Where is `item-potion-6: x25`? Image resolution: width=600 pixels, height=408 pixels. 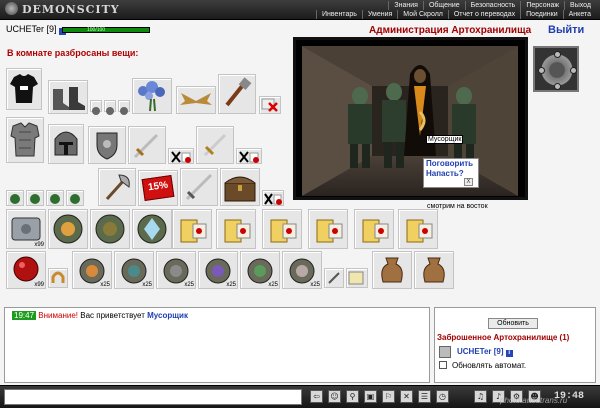
item-potion-6: x25 is located at coordinates (302, 270).